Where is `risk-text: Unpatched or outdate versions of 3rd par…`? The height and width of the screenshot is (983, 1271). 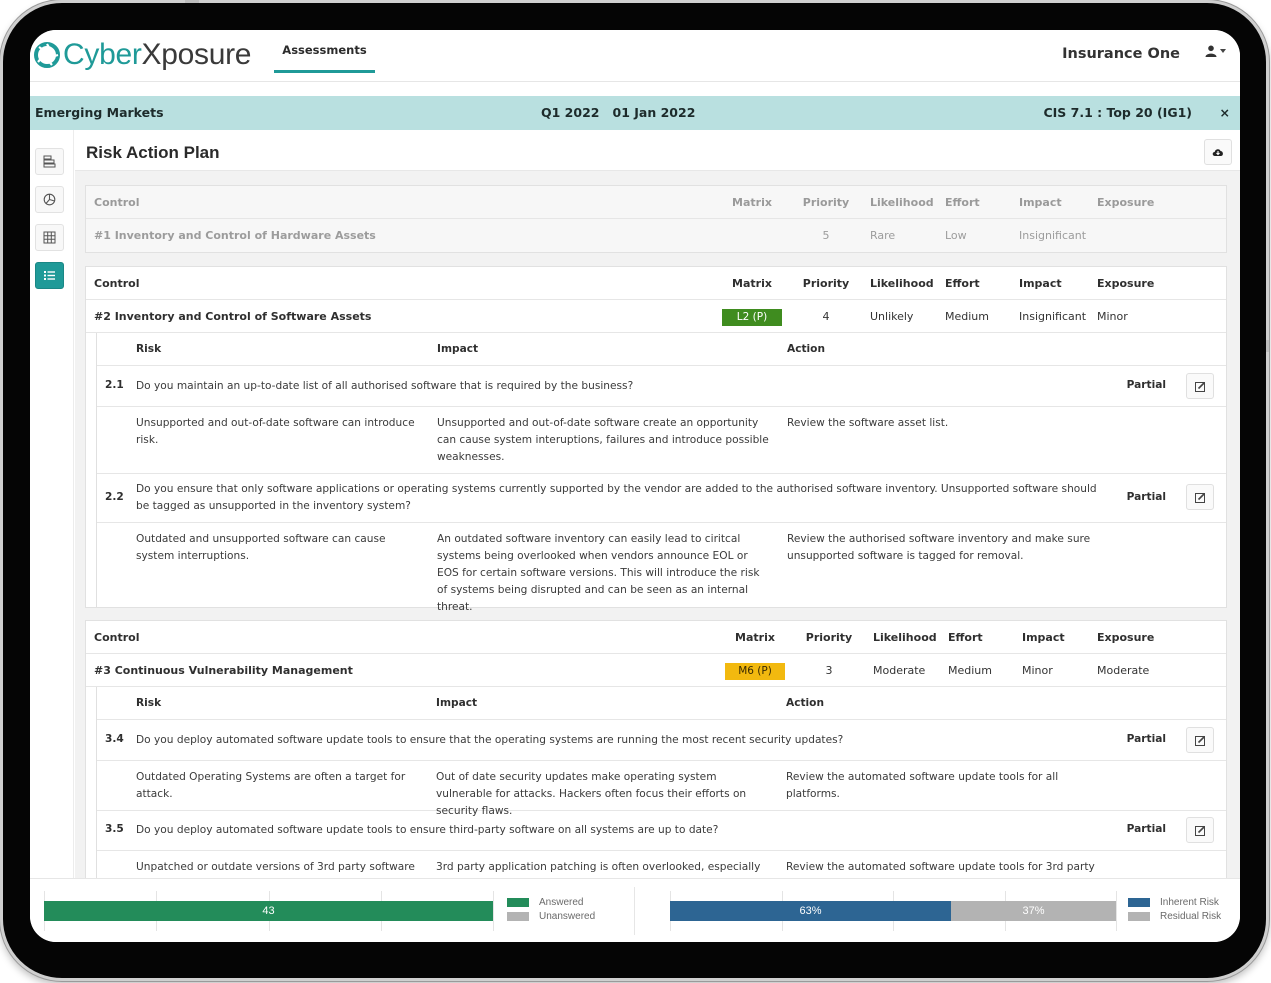
risk-text: Unpatched or outdate versions of 3rd par… is located at coordinates (275, 867).